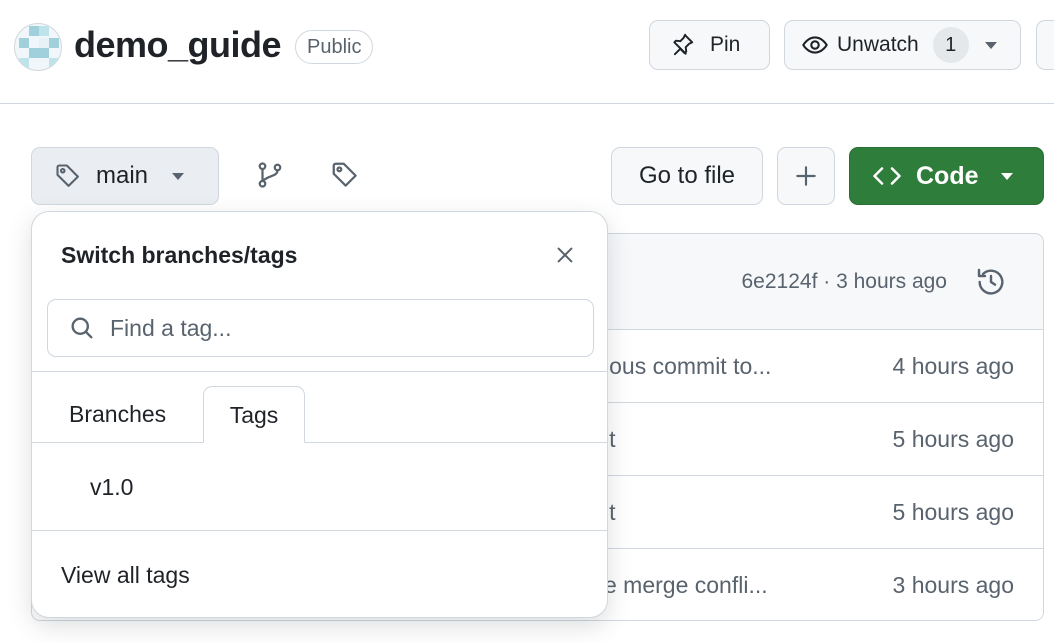 Image resolution: width=1054 pixels, height=642 pixels. I want to click on history-icon, so click(990, 281).